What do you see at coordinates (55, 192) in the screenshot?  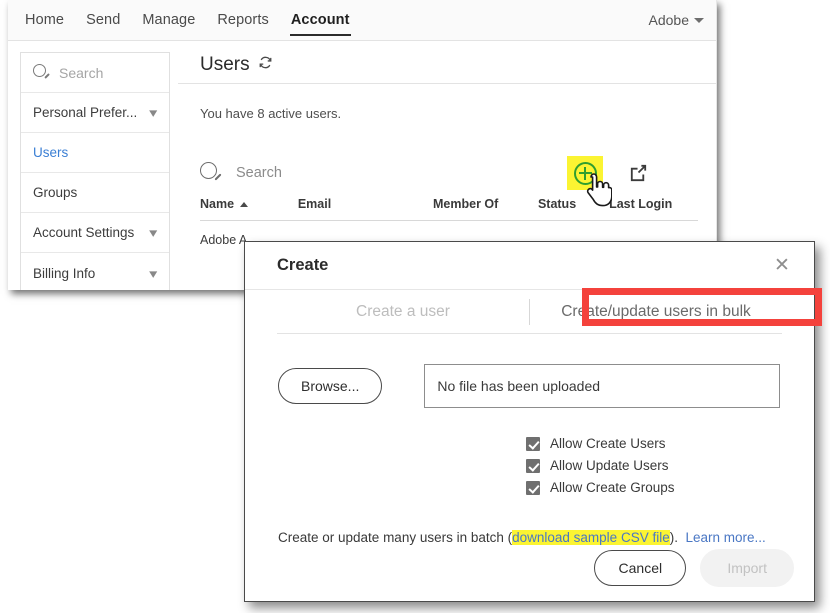 I see `sidebar-item-label: Groups` at bounding box center [55, 192].